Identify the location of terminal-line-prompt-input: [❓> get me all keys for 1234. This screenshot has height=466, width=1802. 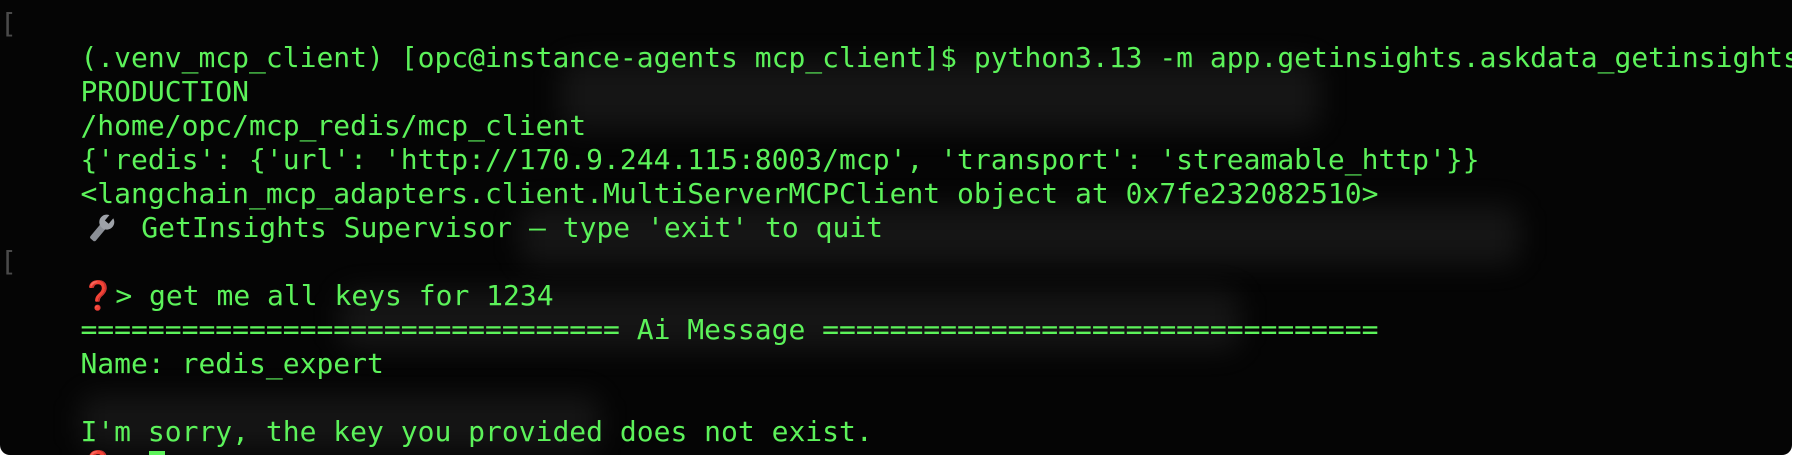
(896, 278).